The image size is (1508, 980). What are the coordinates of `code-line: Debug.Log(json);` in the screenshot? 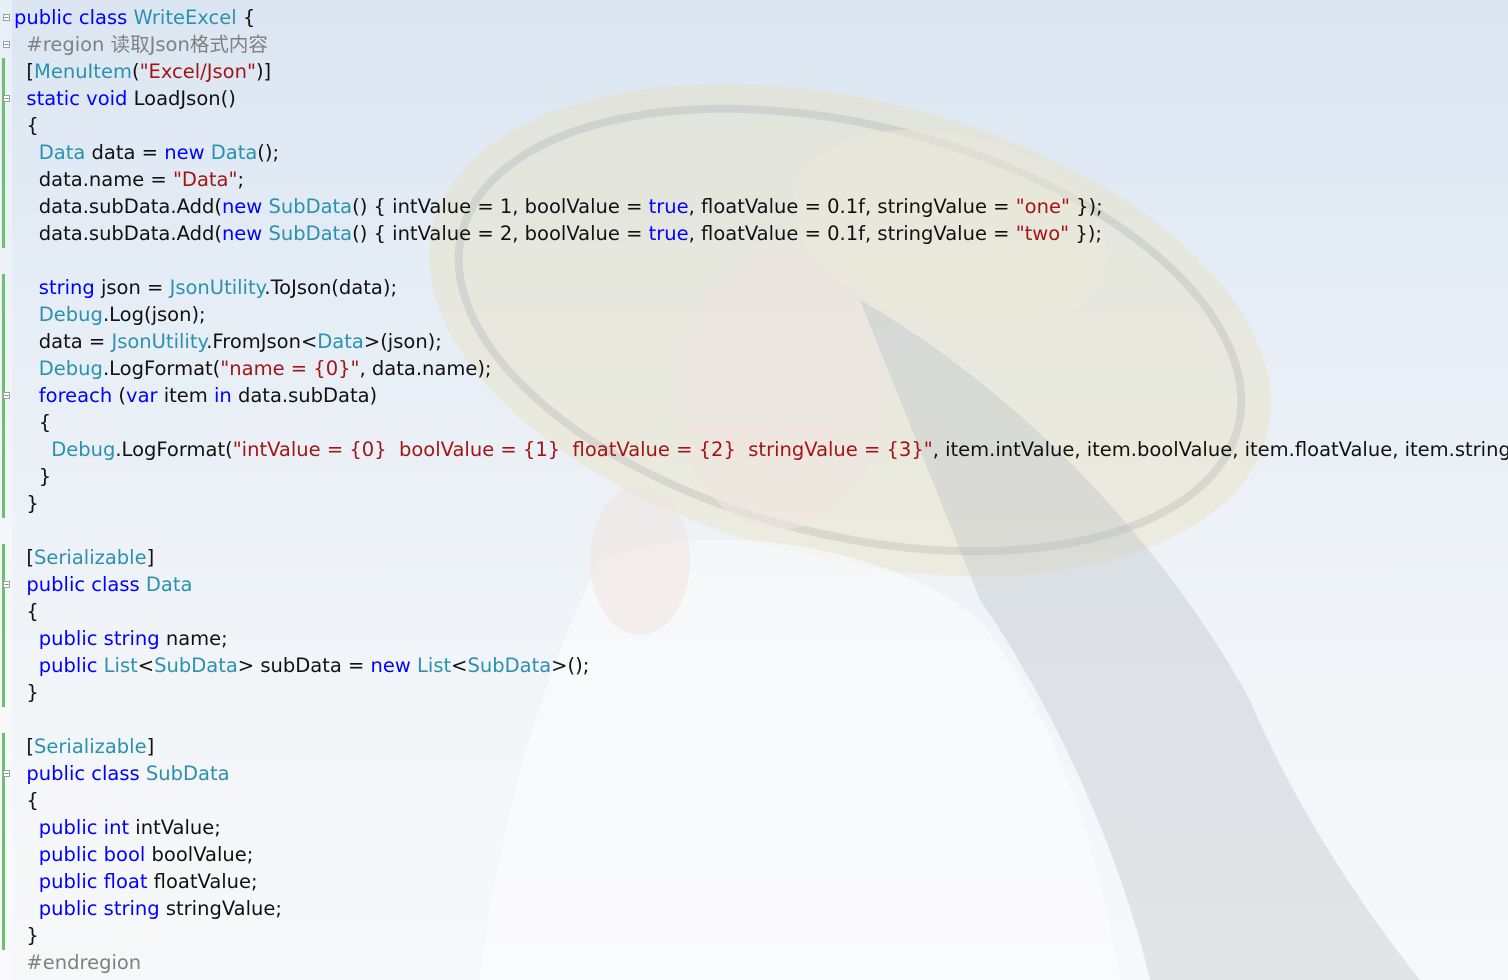 It's located at (761, 314).